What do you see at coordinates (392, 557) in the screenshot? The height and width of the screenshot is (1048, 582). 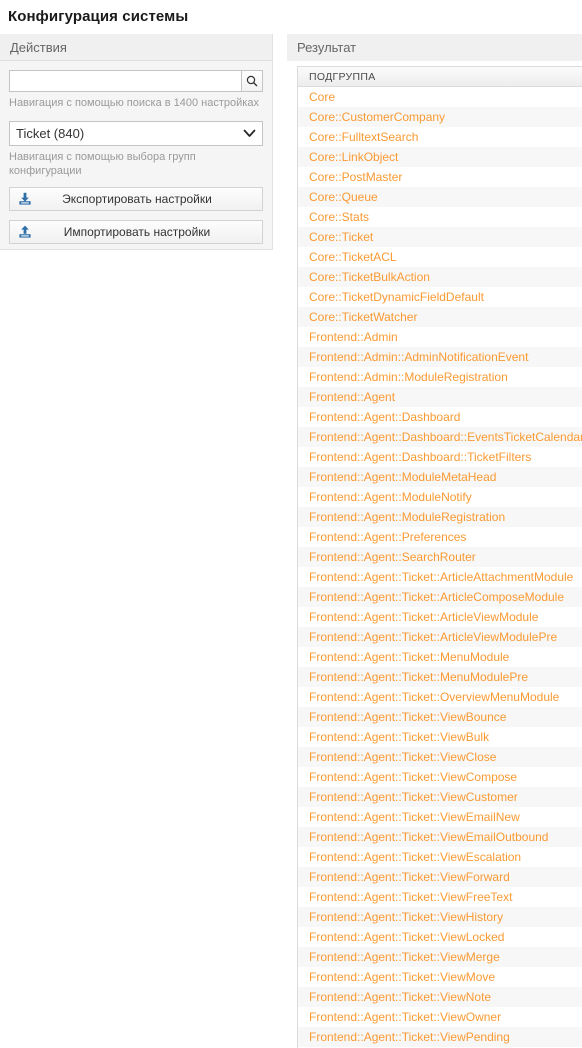 I see `subgroup-link: Frontend::Agent::SearchRouter` at bounding box center [392, 557].